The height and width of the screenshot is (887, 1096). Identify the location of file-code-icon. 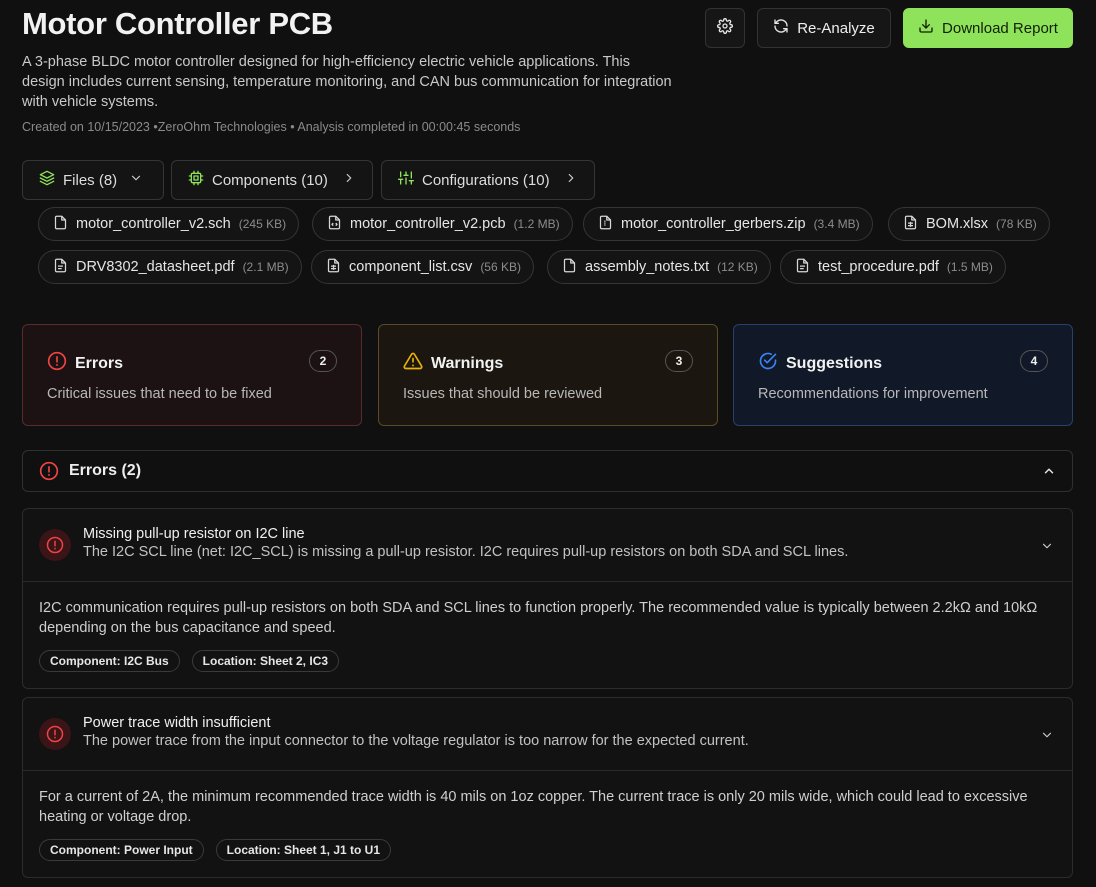
(334, 224).